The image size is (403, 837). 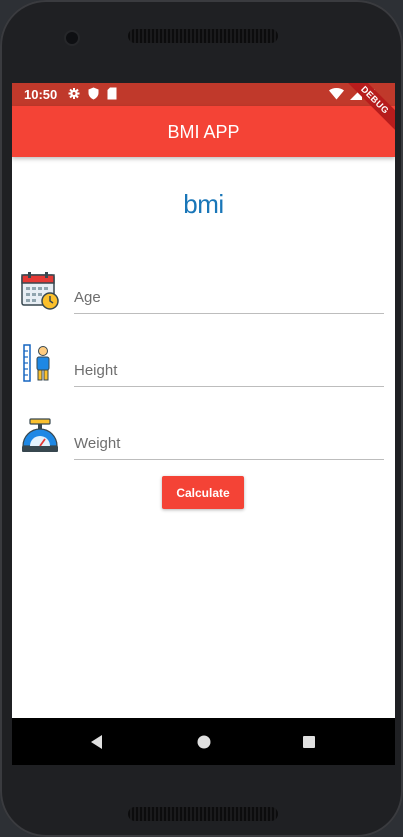 What do you see at coordinates (203, 204) in the screenshot?
I see `bmi-logo: bmi` at bounding box center [203, 204].